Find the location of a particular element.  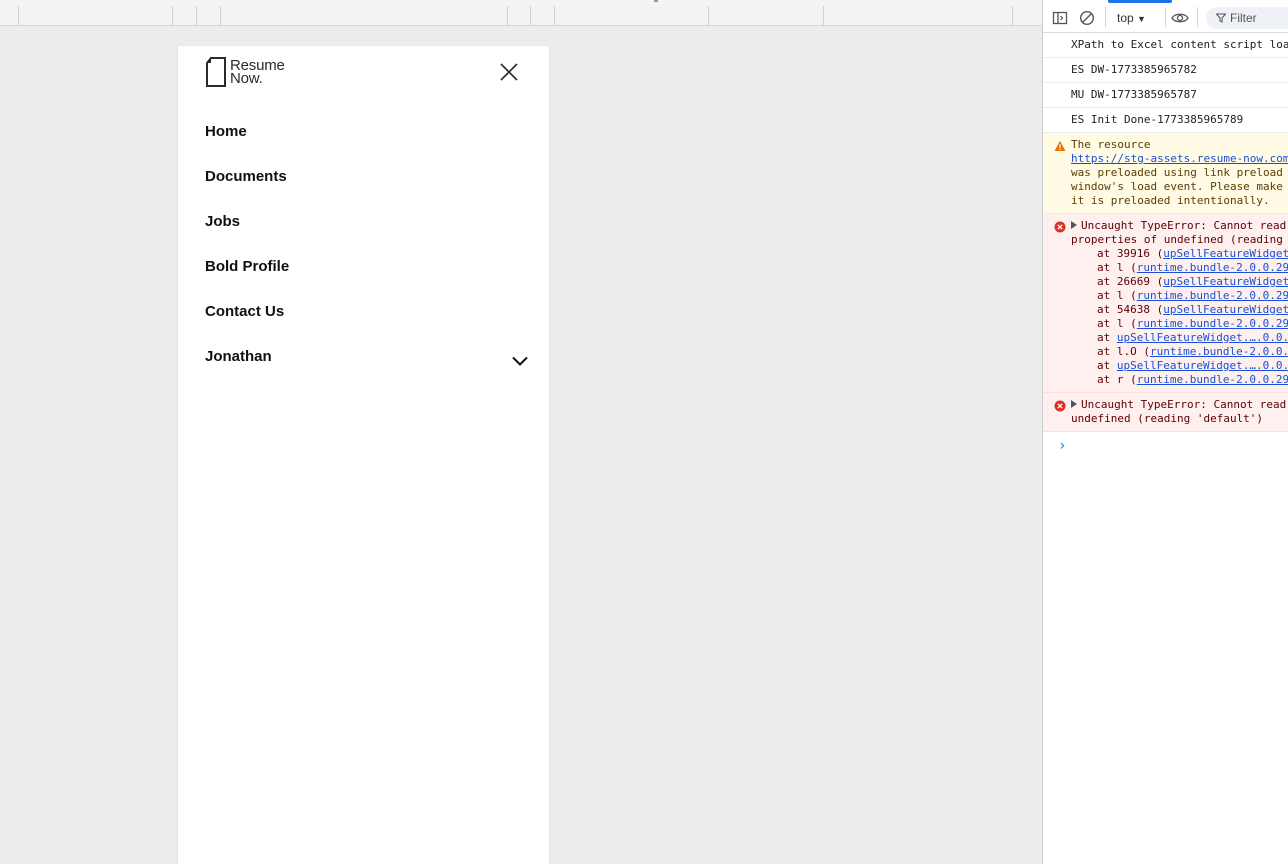

clear-console-icon is located at coordinates (1087, 18).